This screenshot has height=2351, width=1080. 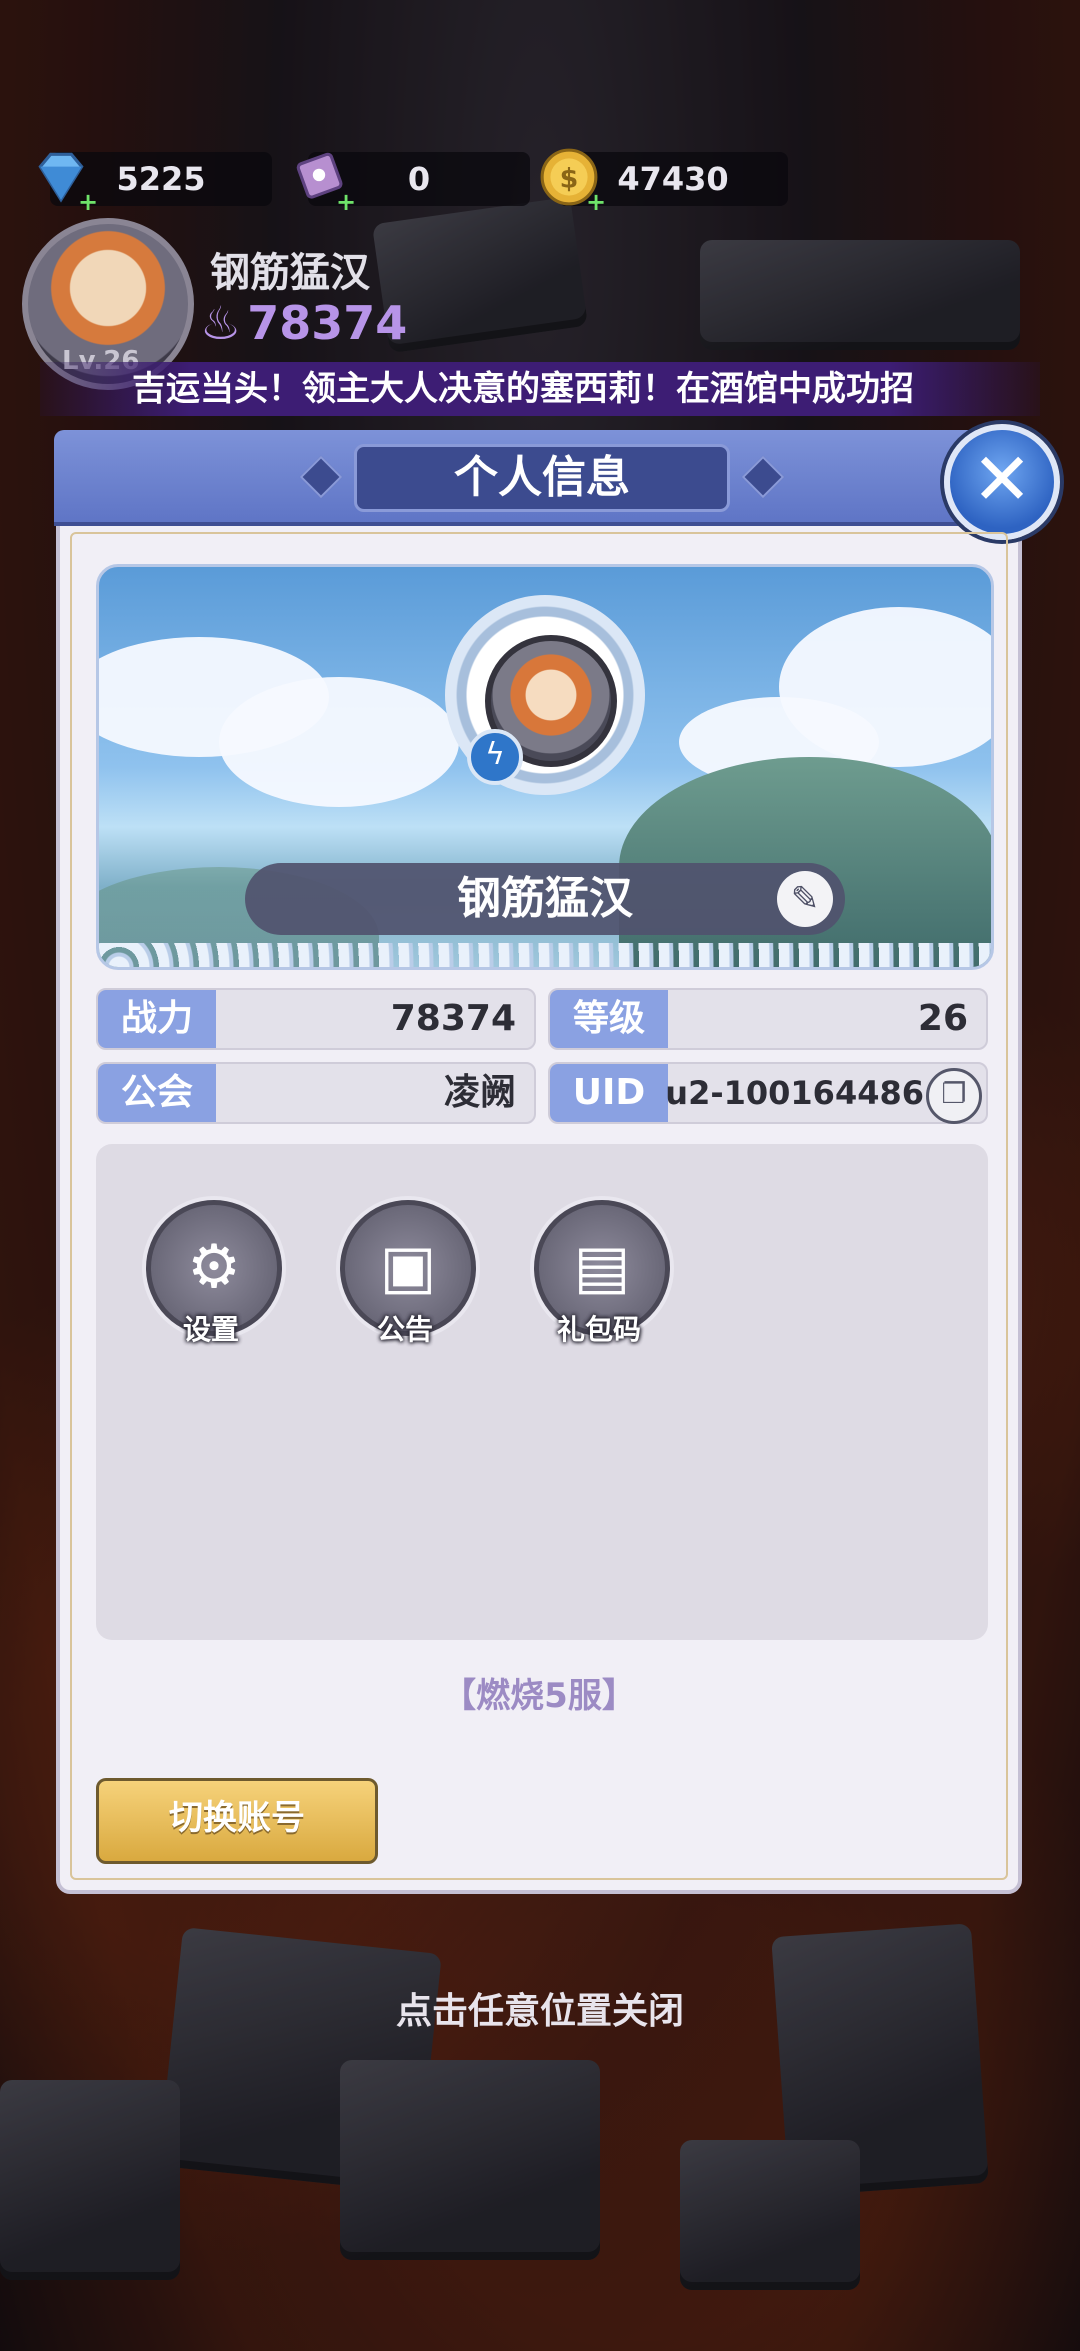 What do you see at coordinates (664, 182) in the screenshot?
I see `resource-gold: $ + 47430` at bounding box center [664, 182].